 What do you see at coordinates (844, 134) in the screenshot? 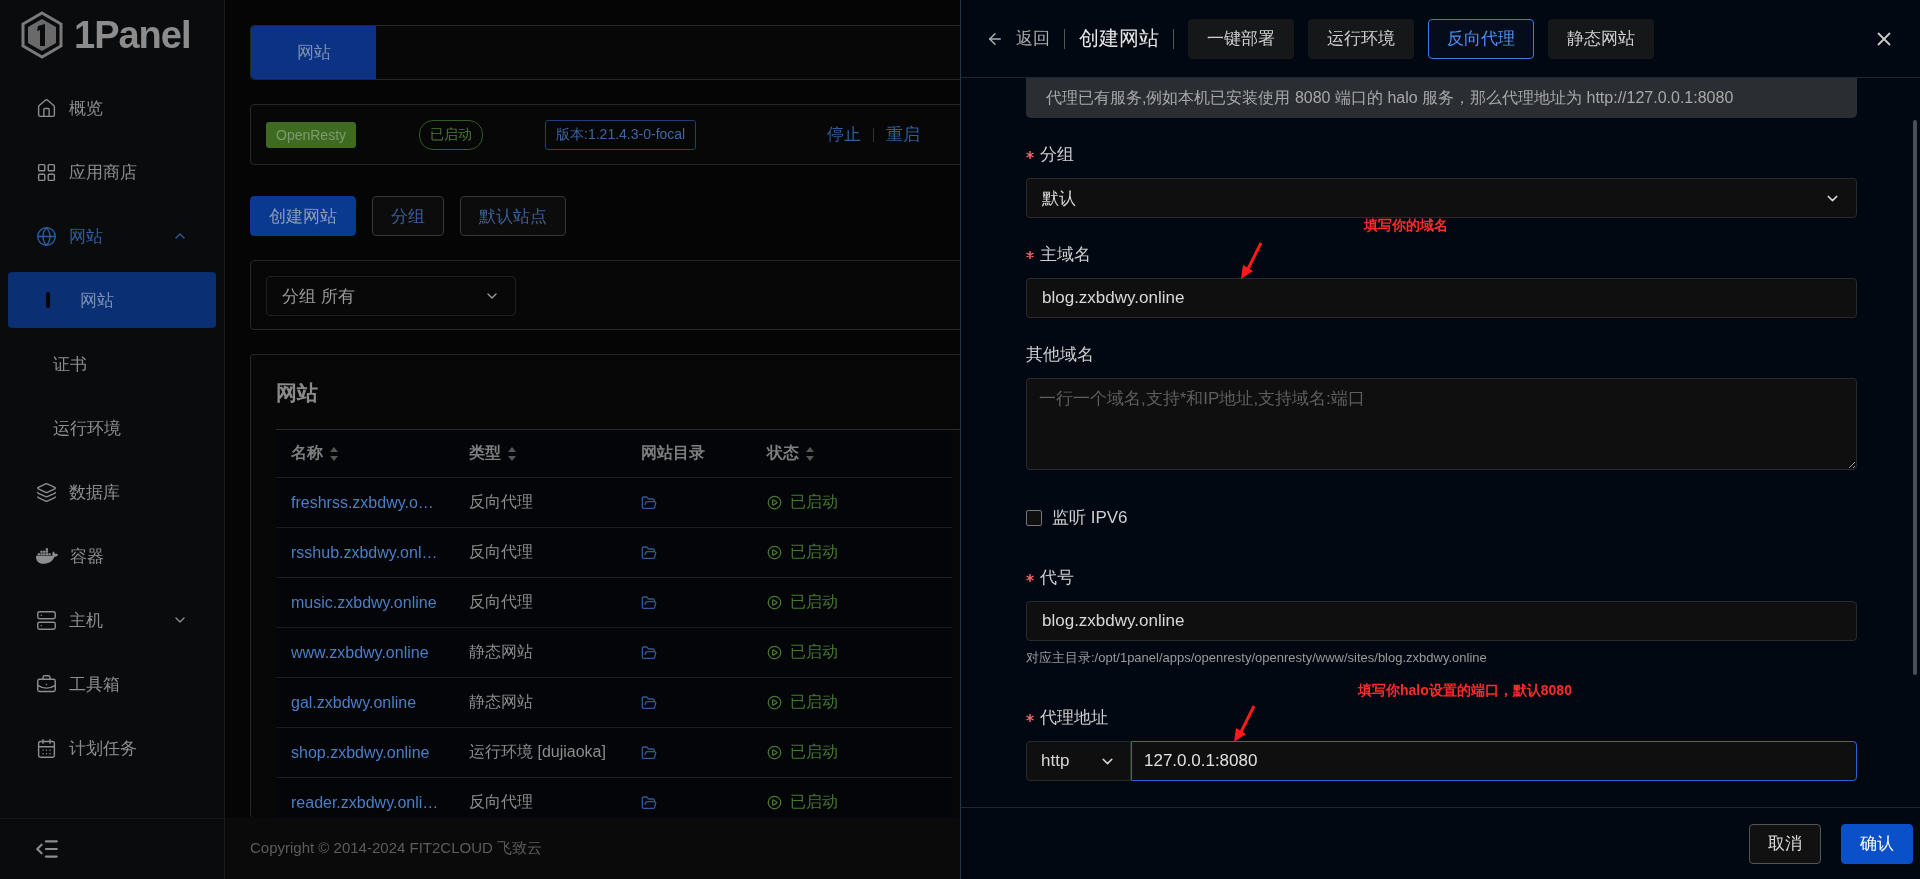
I see `action-link: 停止` at bounding box center [844, 134].